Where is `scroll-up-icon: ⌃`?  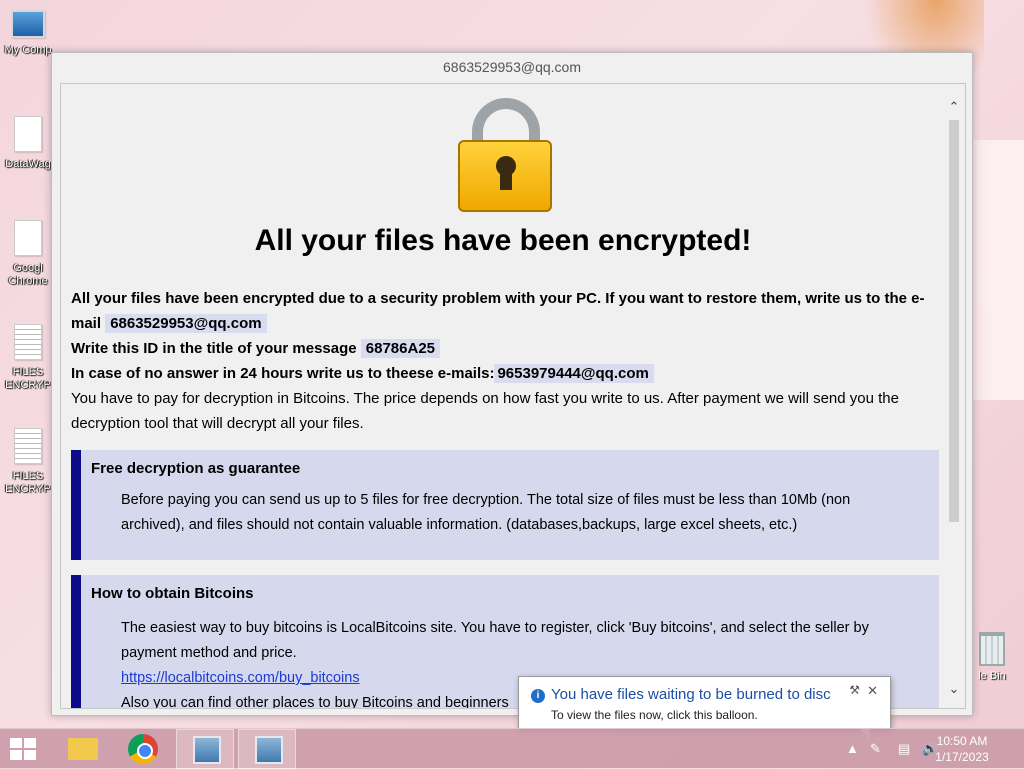
scroll-up-icon: ⌃ is located at coordinates (954, 107).